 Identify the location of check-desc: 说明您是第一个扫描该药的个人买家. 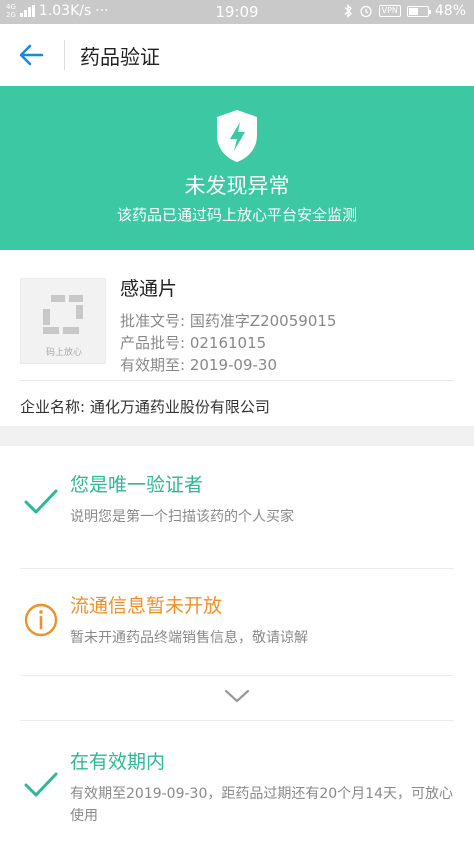
(182, 517).